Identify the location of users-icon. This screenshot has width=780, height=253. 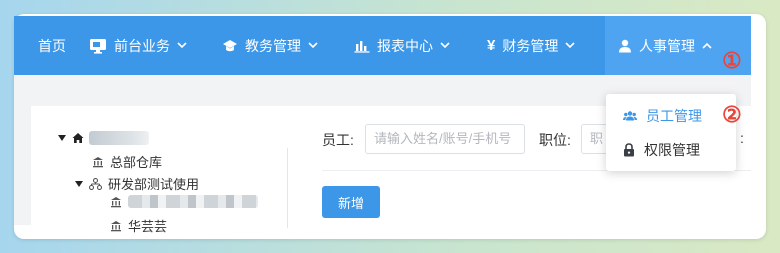
(630, 116).